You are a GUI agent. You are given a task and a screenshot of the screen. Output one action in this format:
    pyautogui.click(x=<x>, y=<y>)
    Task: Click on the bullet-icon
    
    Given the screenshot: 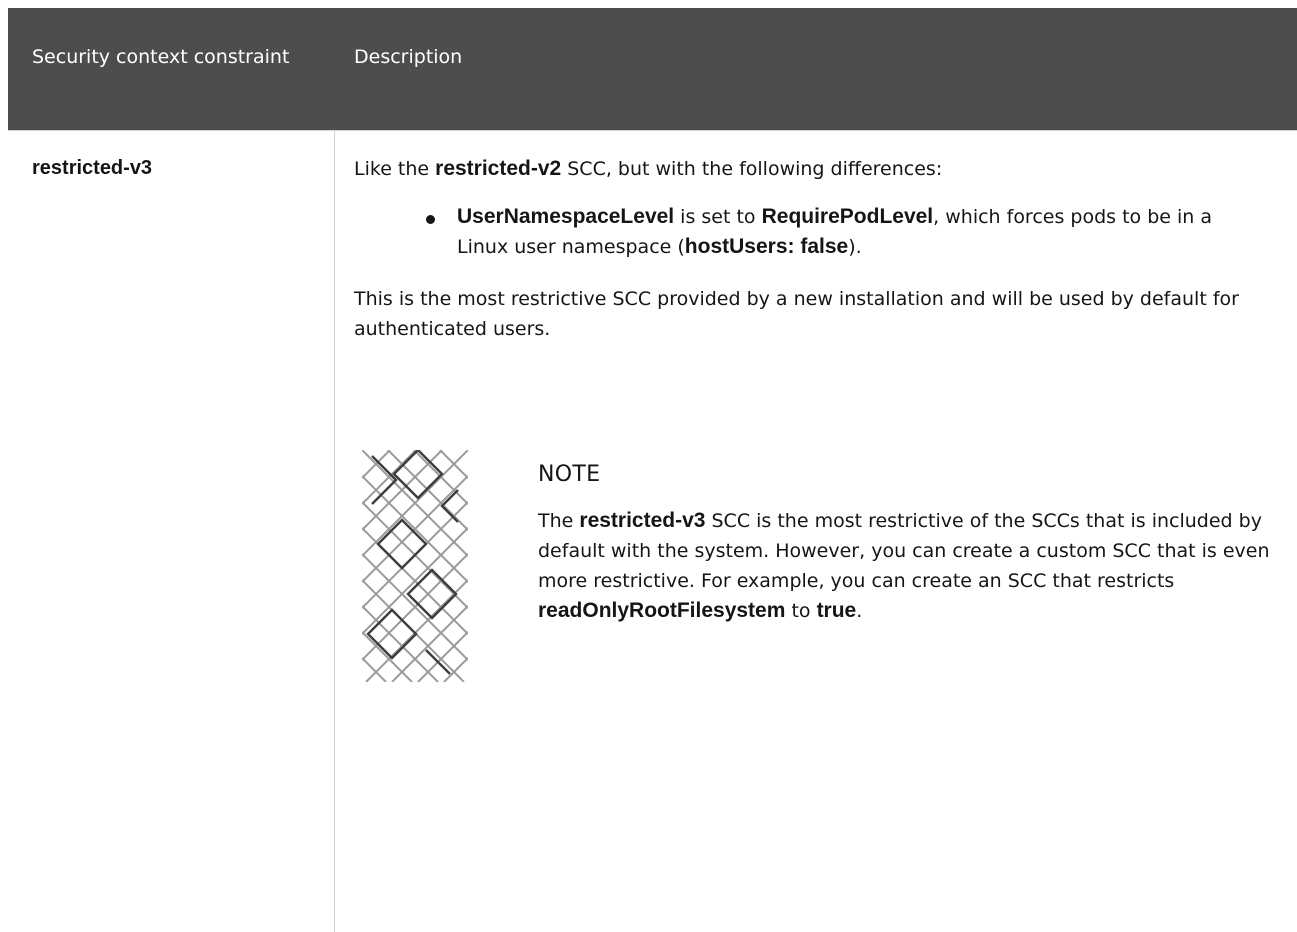 What is the action you would take?
    pyautogui.click(x=430, y=219)
    